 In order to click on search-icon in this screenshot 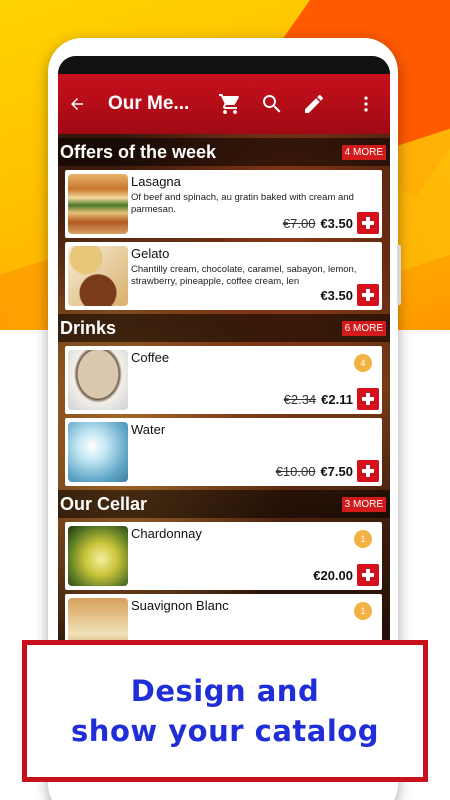, I will do `click(272, 104)`.